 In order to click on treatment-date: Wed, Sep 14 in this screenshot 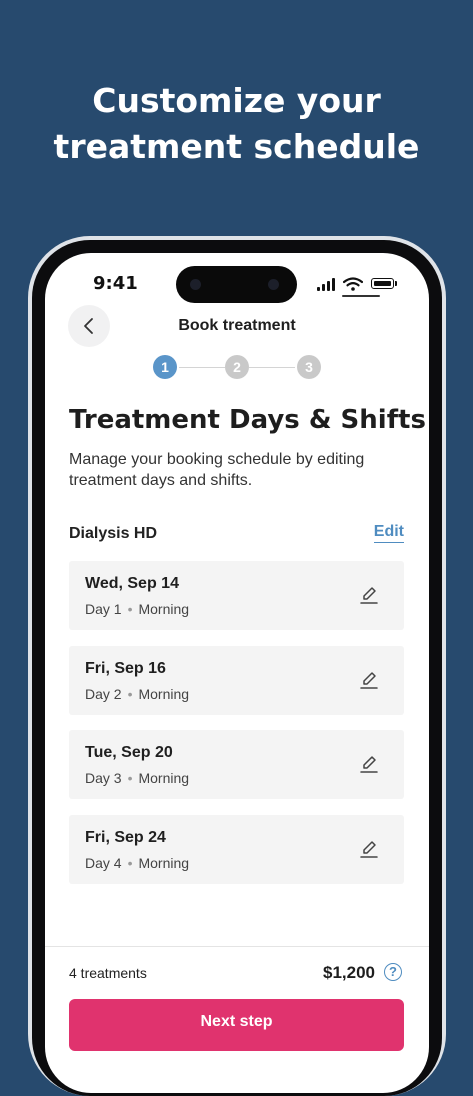, I will do `click(132, 583)`.